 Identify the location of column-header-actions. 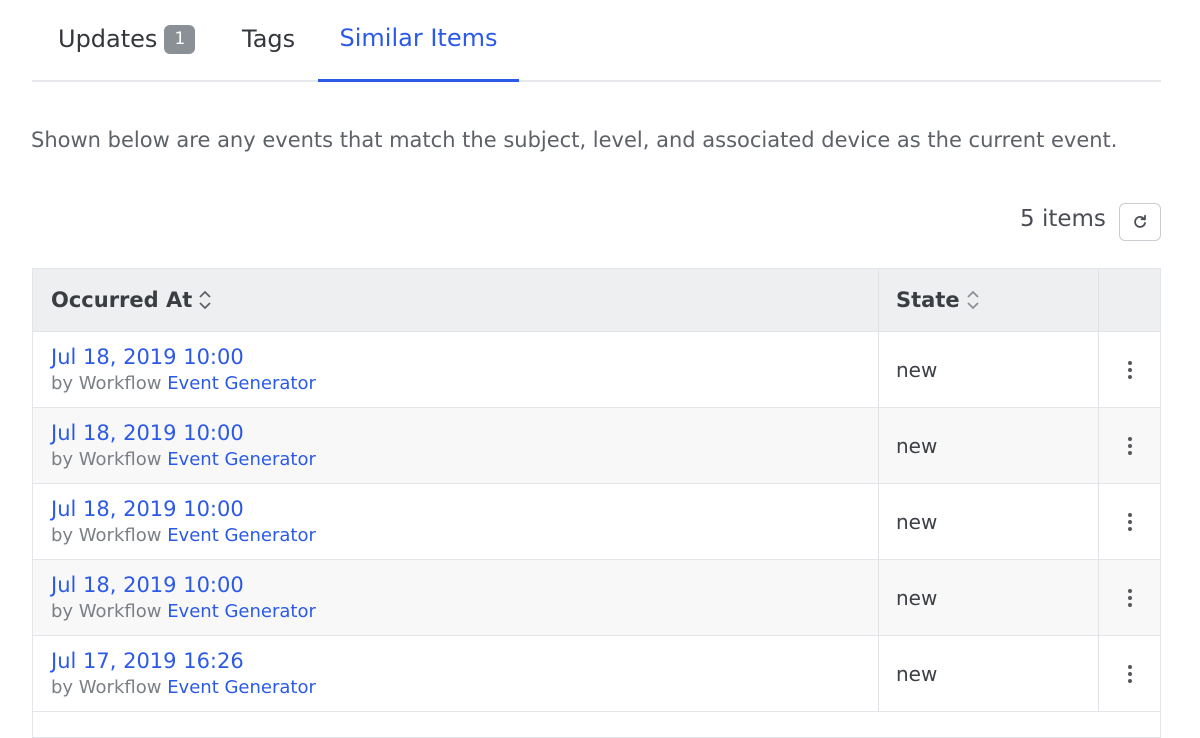
(1129, 300).